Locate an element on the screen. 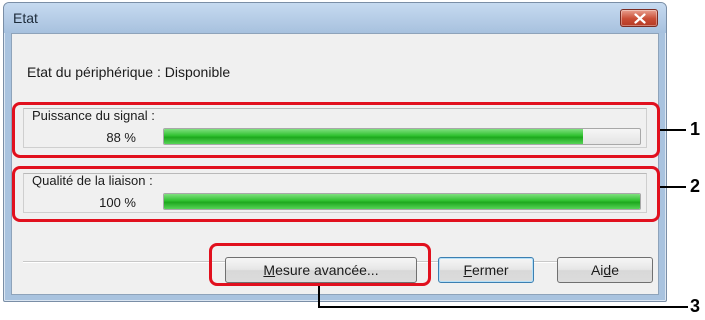 This screenshot has height=320, width=705. title-bar: Etat is located at coordinates (335, 18).